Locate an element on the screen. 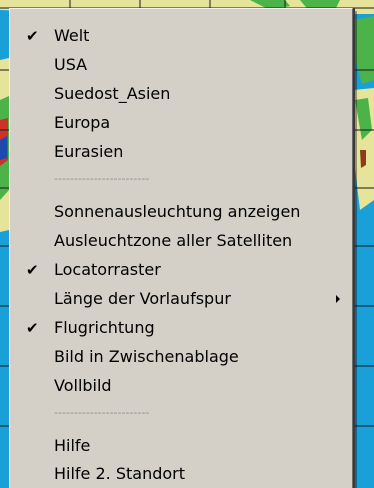 The height and width of the screenshot is (488, 374). menu-item-label: Länge der Vorlaufspur is located at coordinates (142, 298).